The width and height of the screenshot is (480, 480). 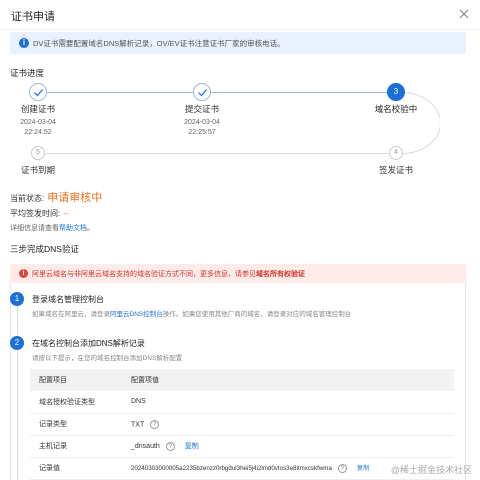 What do you see at coordinates (17, 299) in the screenshot?
I see `step-number-1: 1` at bounding box center [17, 299].